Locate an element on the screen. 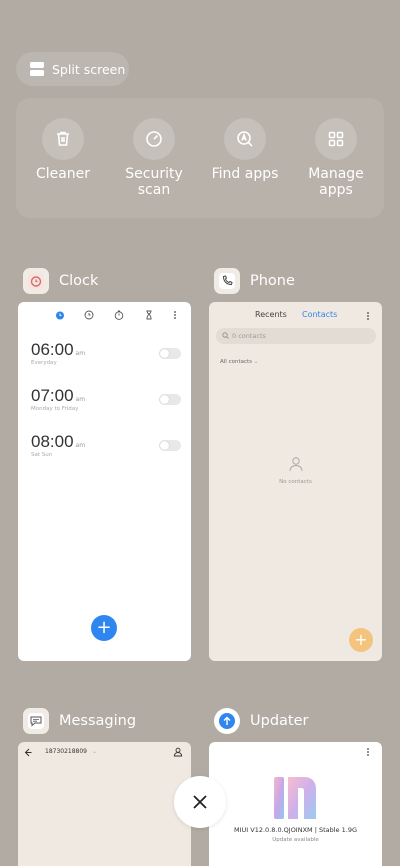  alarm-repeat: Everyday is located at coordinates (44, 363).